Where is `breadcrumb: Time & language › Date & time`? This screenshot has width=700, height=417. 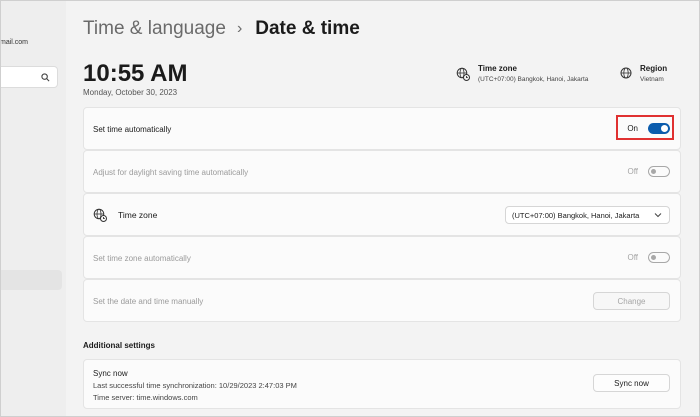
breadcrumb: Time & language › Date & time is located at coordinates (221, 29).